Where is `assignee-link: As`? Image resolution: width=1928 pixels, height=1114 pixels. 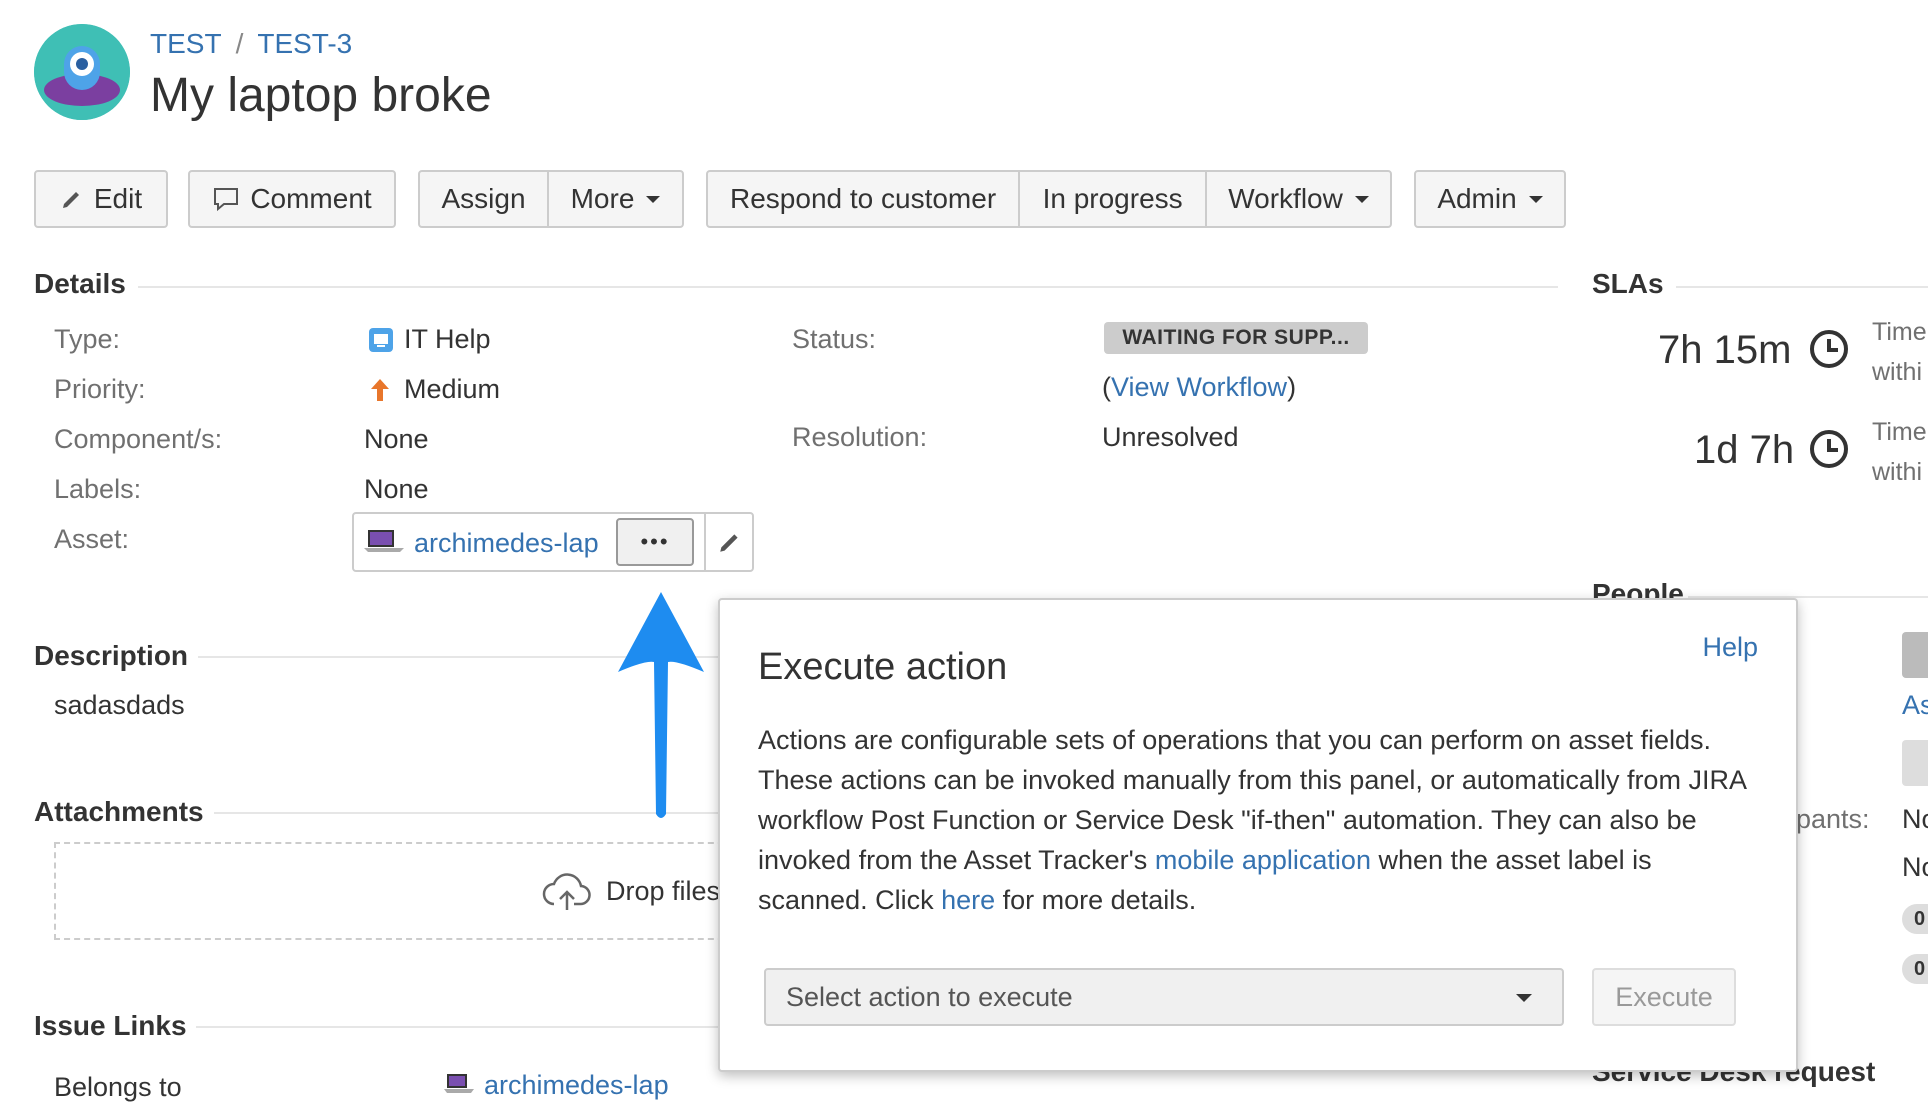
assignee-link: As is located at coordinates (1915, 705).